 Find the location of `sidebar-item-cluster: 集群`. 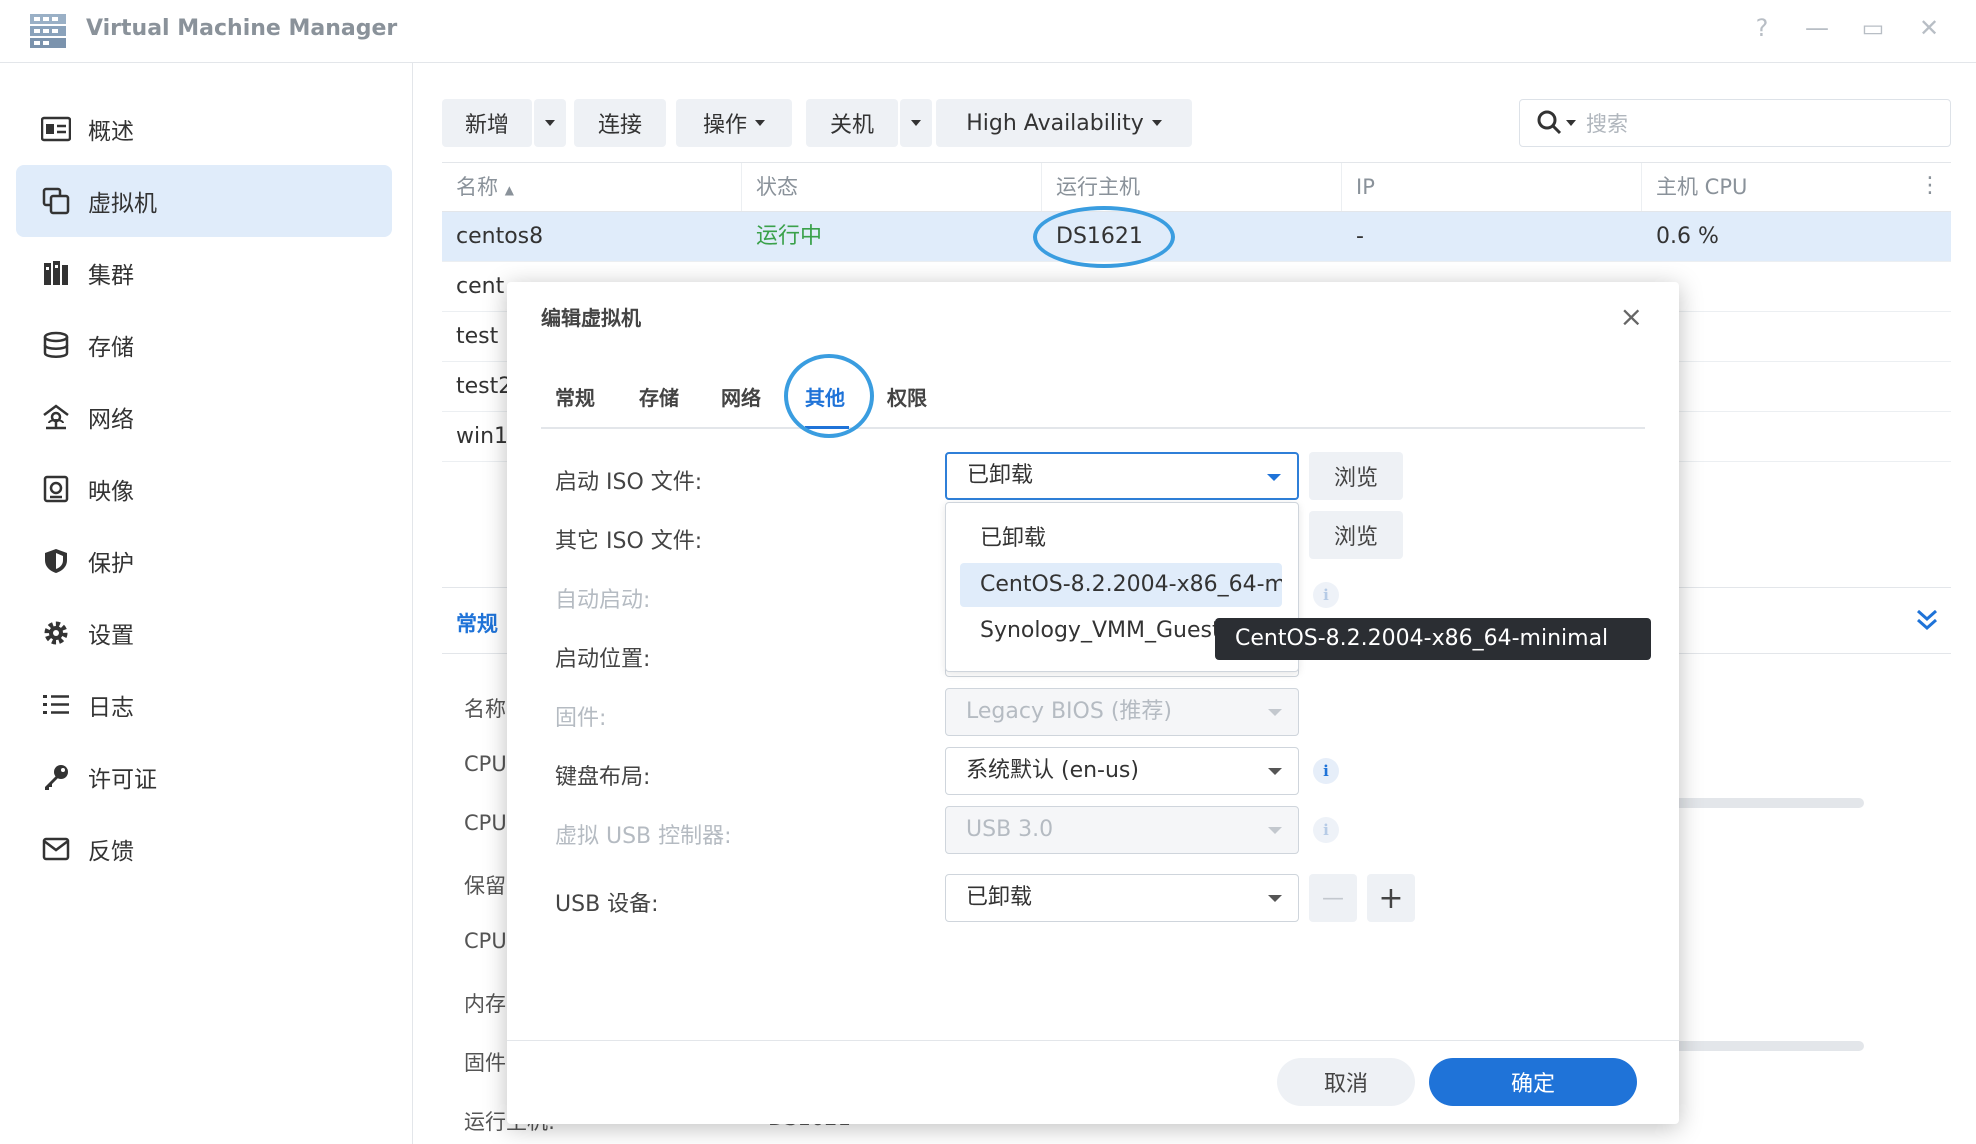

sidebar-item-cluster: 集群 is located at coordinates (204, 273).